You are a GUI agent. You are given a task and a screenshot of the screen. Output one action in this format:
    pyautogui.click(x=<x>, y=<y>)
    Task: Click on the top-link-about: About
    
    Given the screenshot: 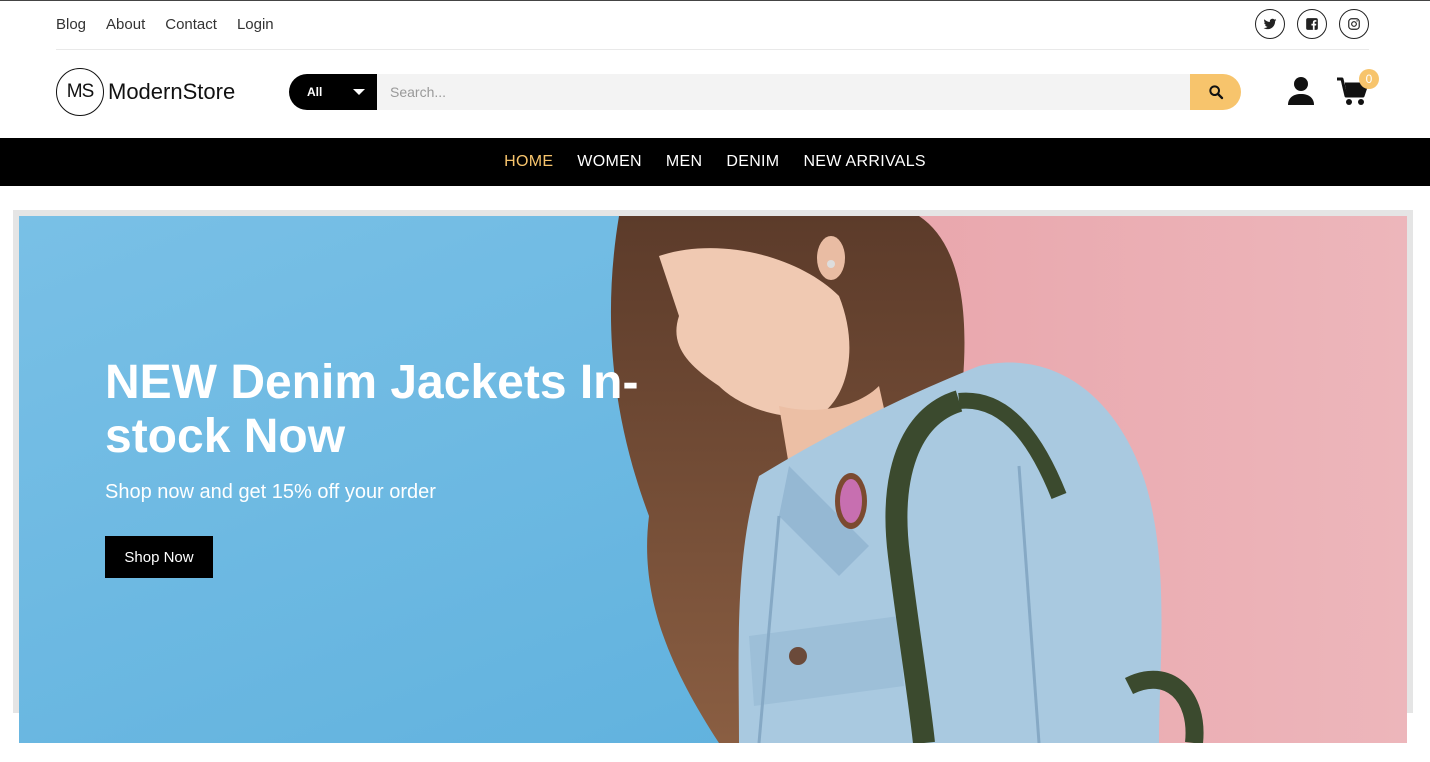 What is the action you would take?
    pyautogui.click(x=125, y=24)
    